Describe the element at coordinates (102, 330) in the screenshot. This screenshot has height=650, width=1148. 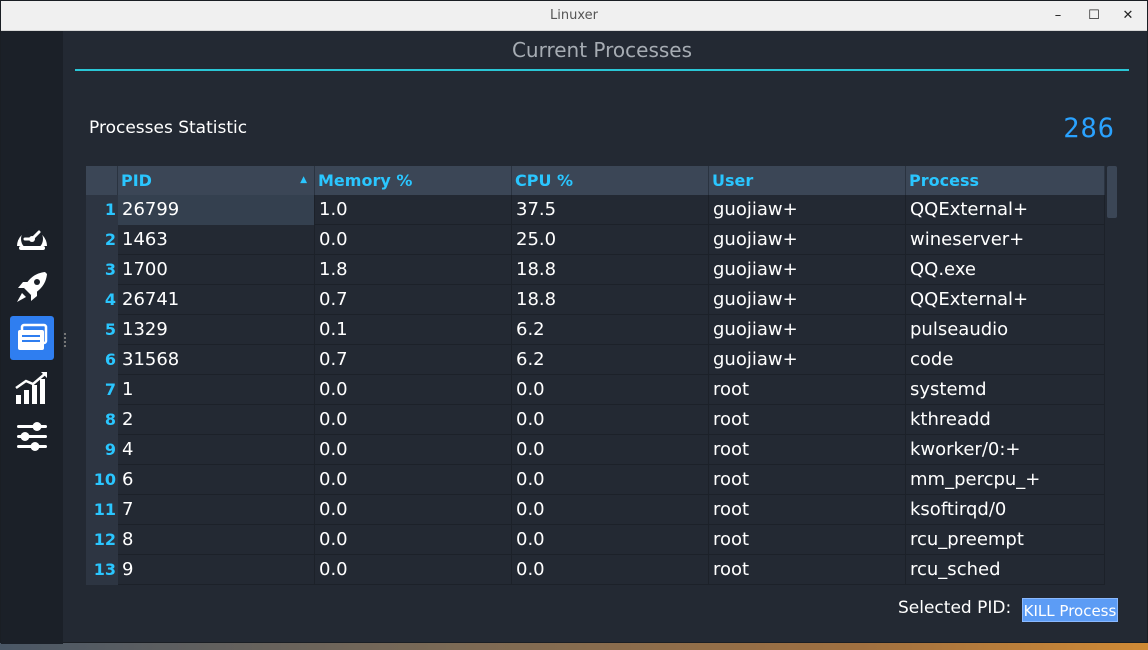
I see `row-number: 5` at that location.